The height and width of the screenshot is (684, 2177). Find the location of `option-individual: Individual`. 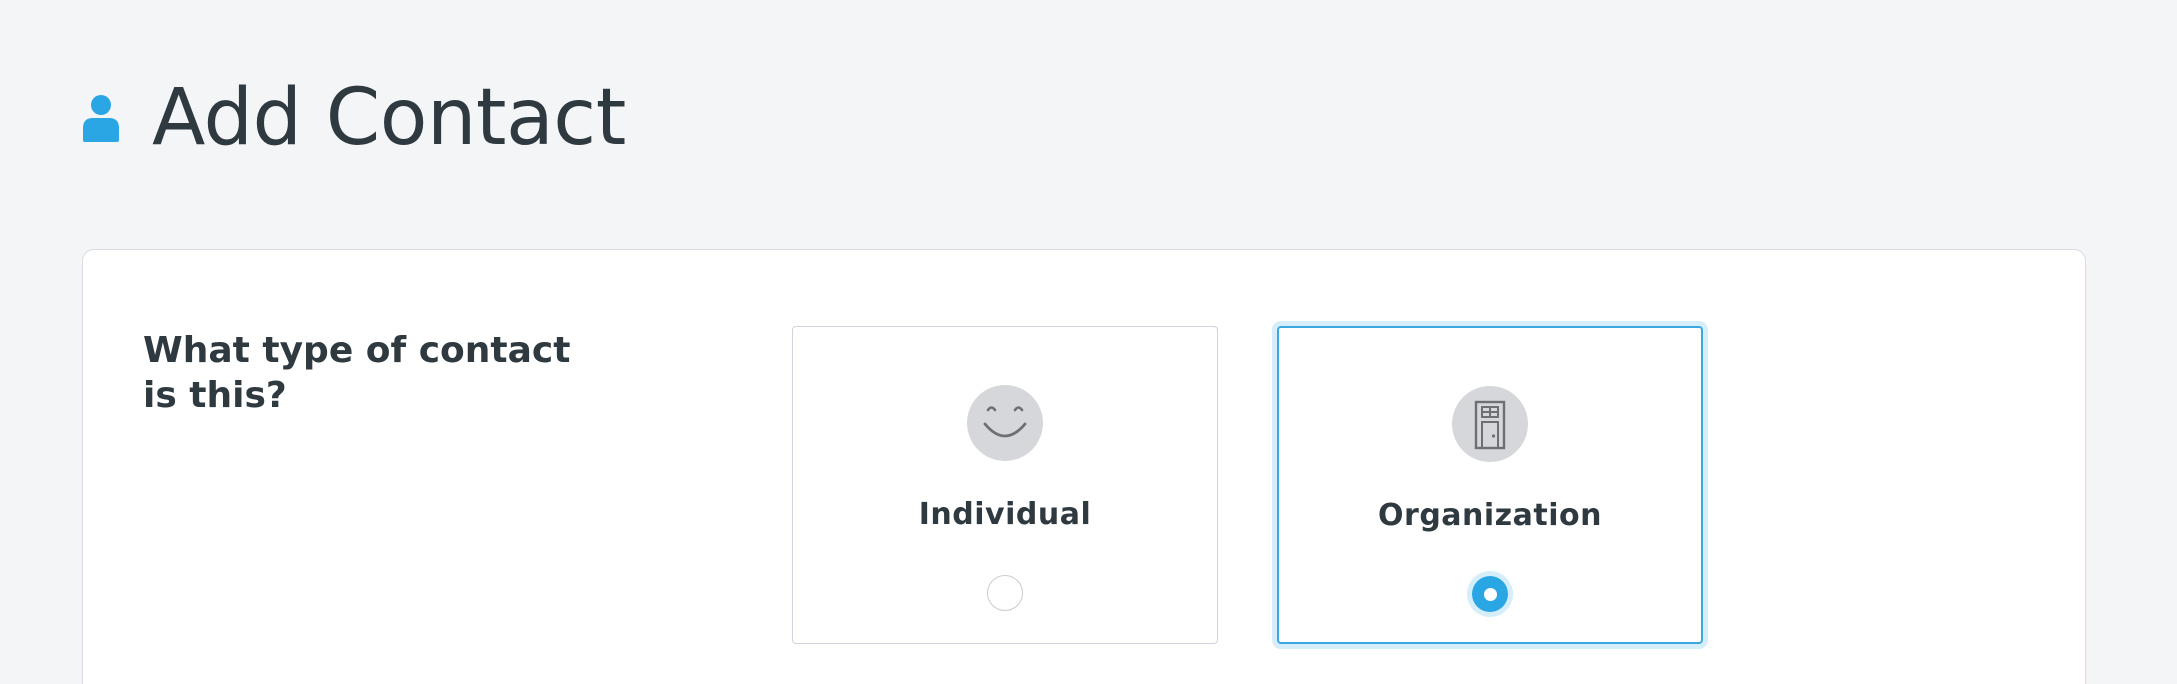

option-individual: Individual is located at coordinates (1005, 485).